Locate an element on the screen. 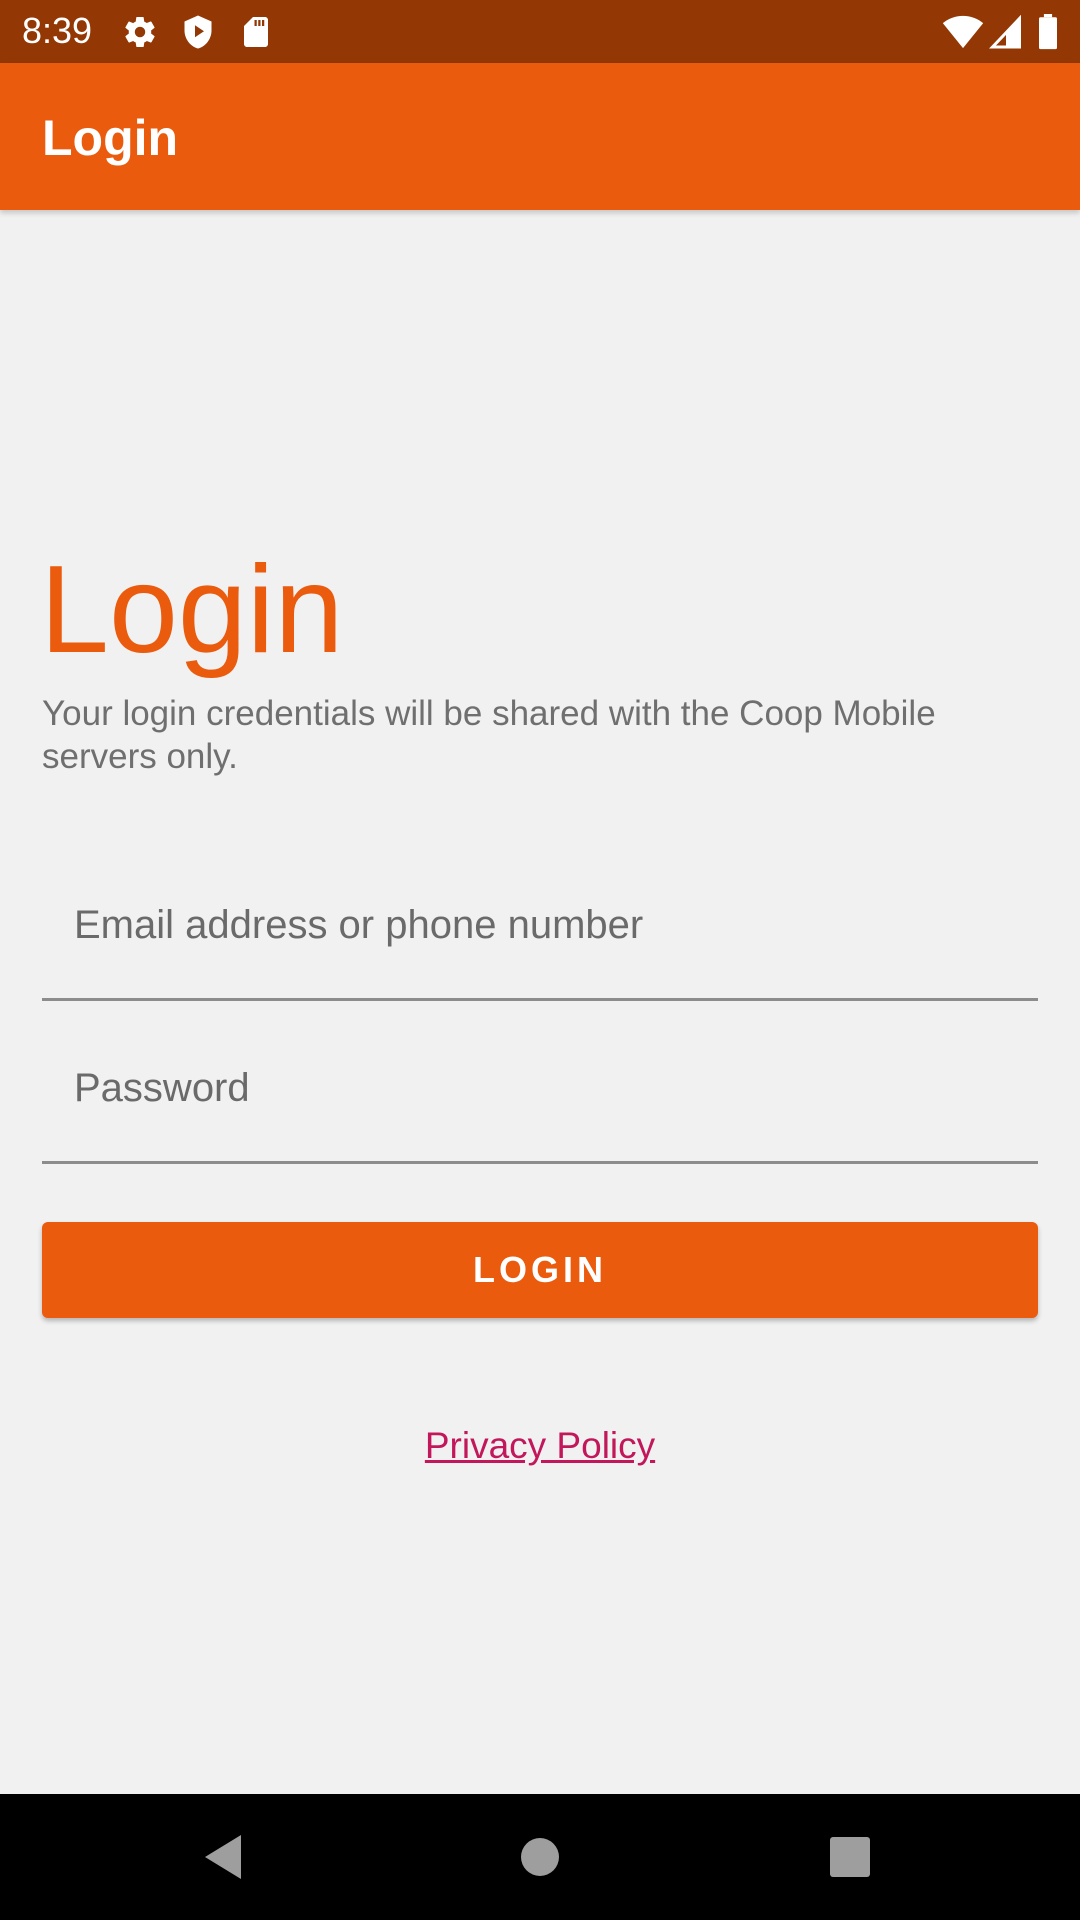 This screenshot has width=1080, height=1920. privacy-policy-link: Privacy Policy is located at coordinates (540, 1446).